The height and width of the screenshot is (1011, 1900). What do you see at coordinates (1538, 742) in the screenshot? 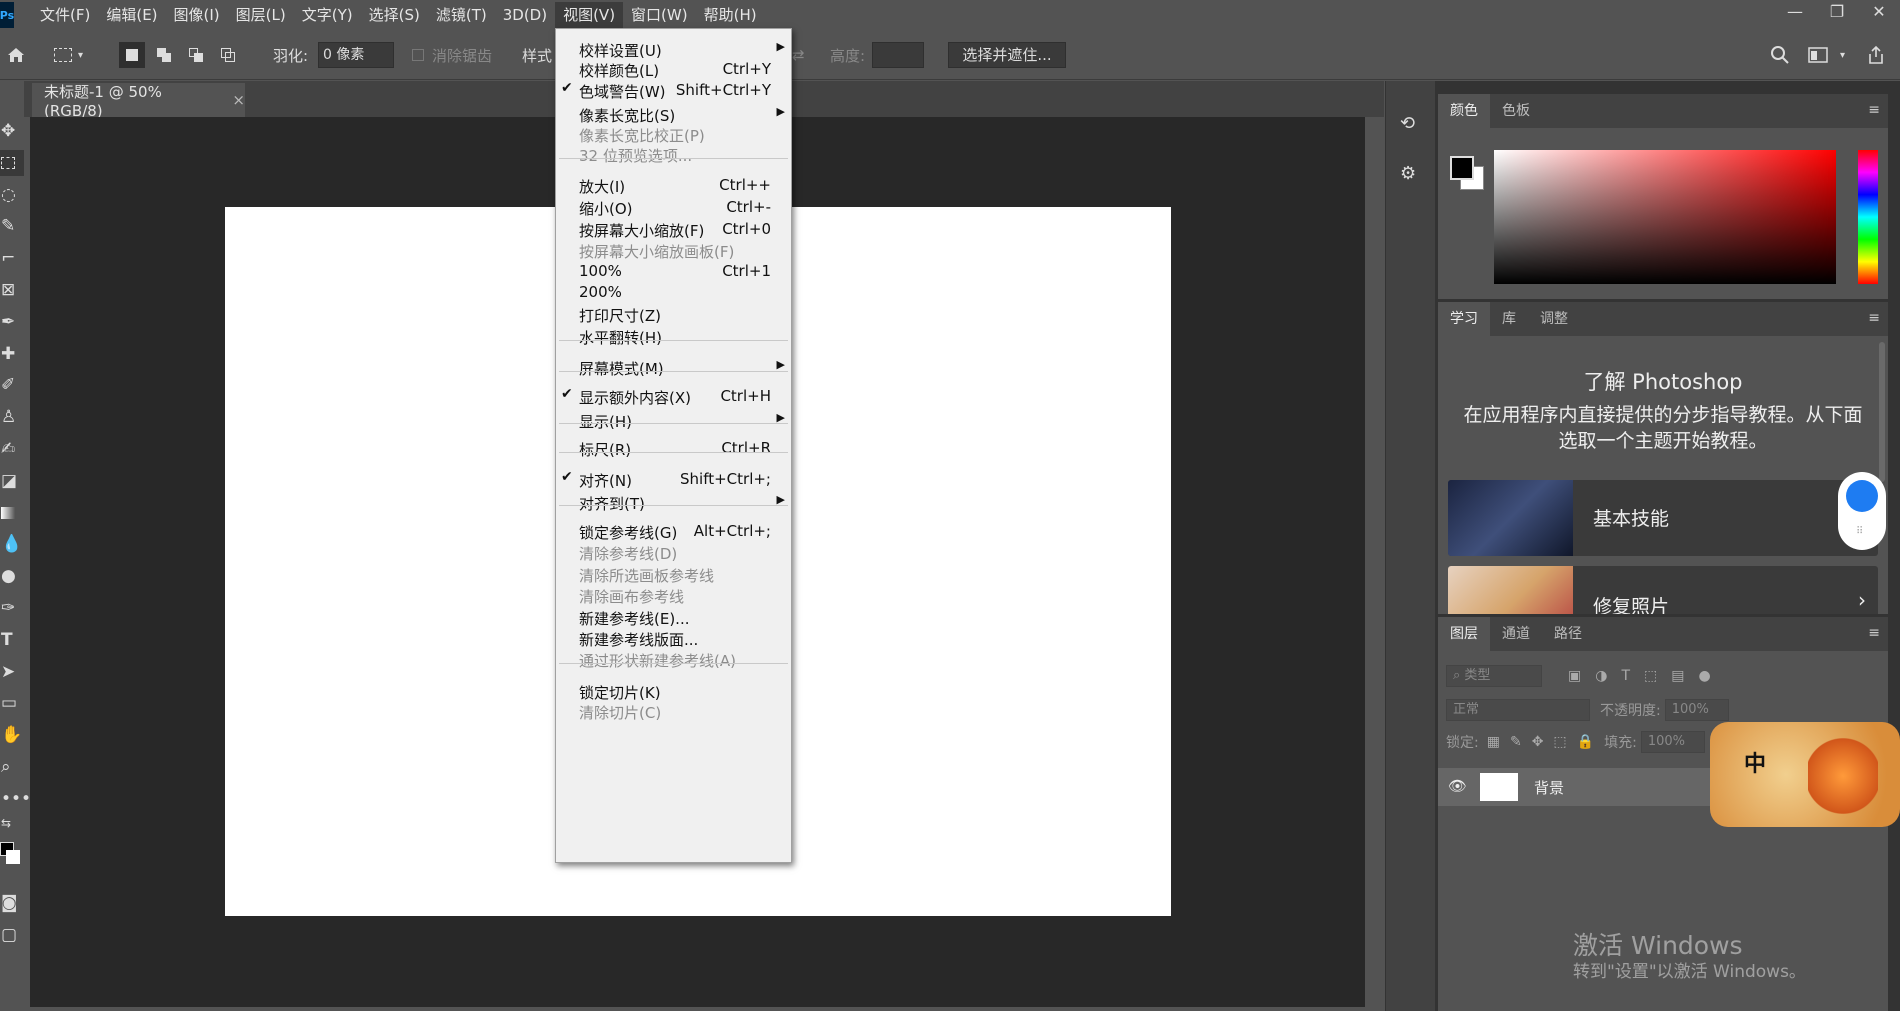
I see `lock-move-icon: ✥` at bounding box center [1538, 742].